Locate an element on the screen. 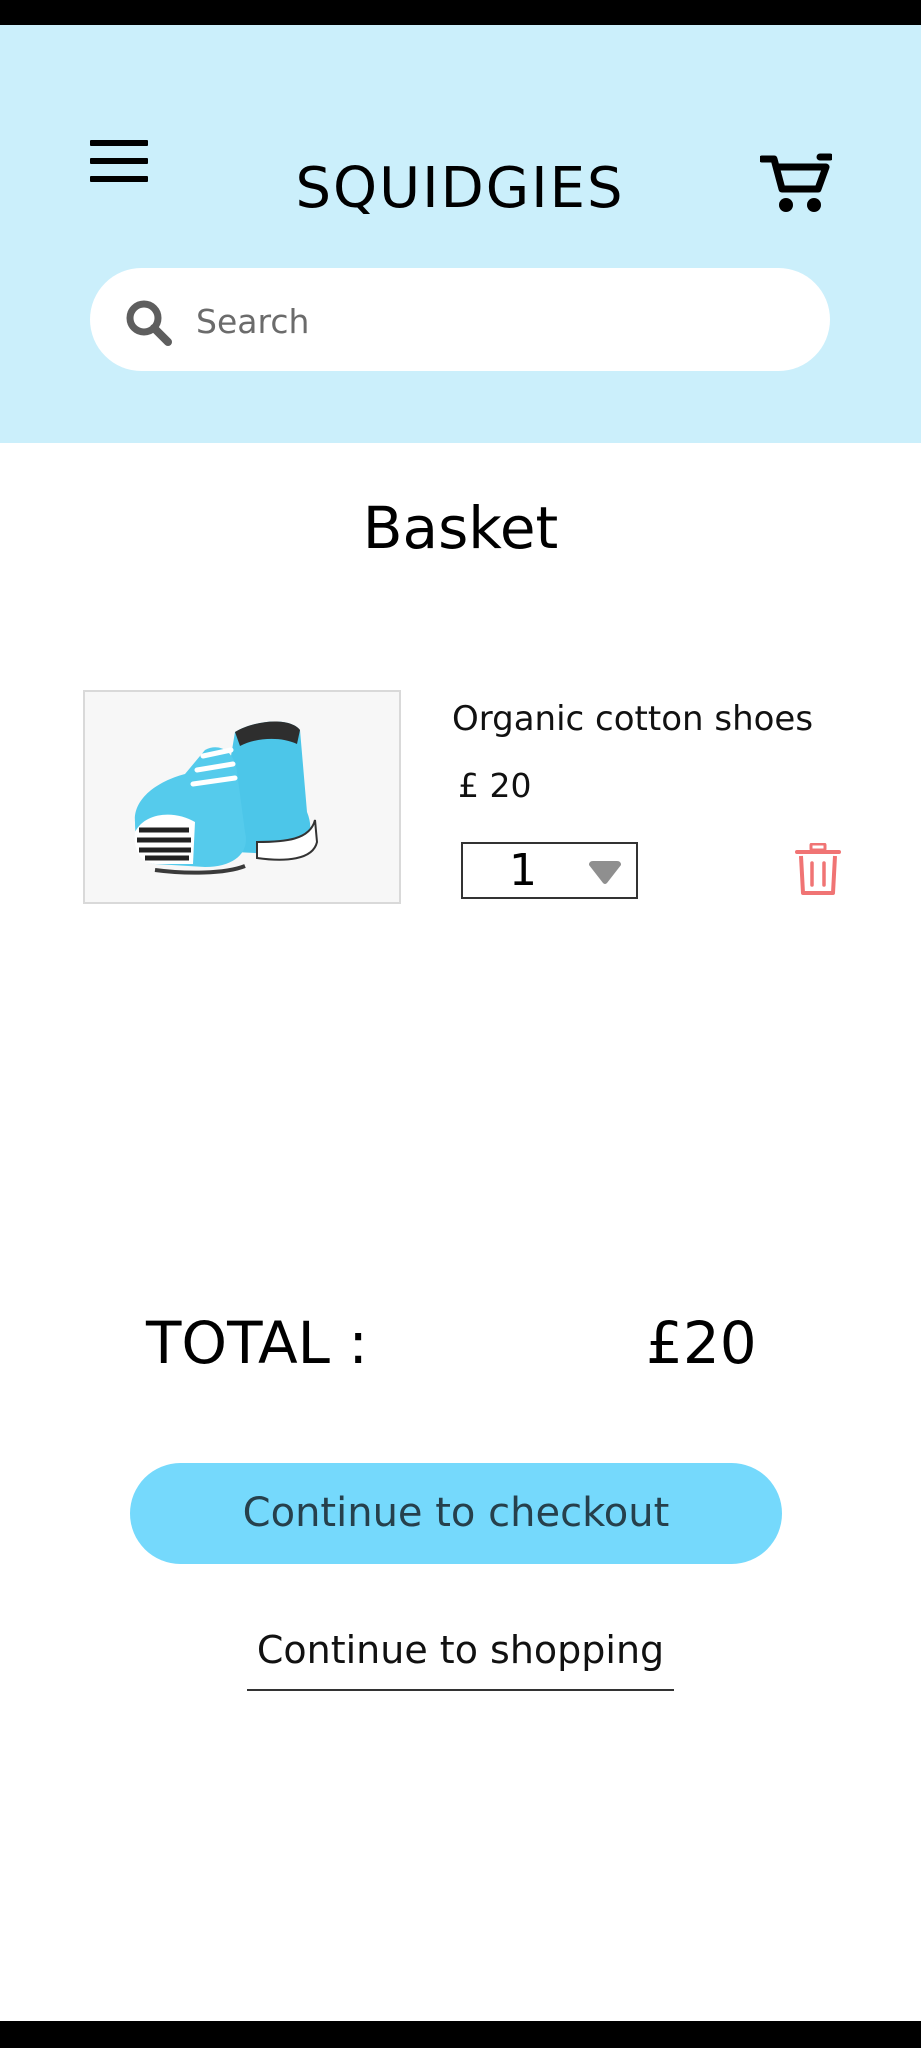 The width and height of the screenshot is (921, 2048). product-image is located at coordinates (242, 797).